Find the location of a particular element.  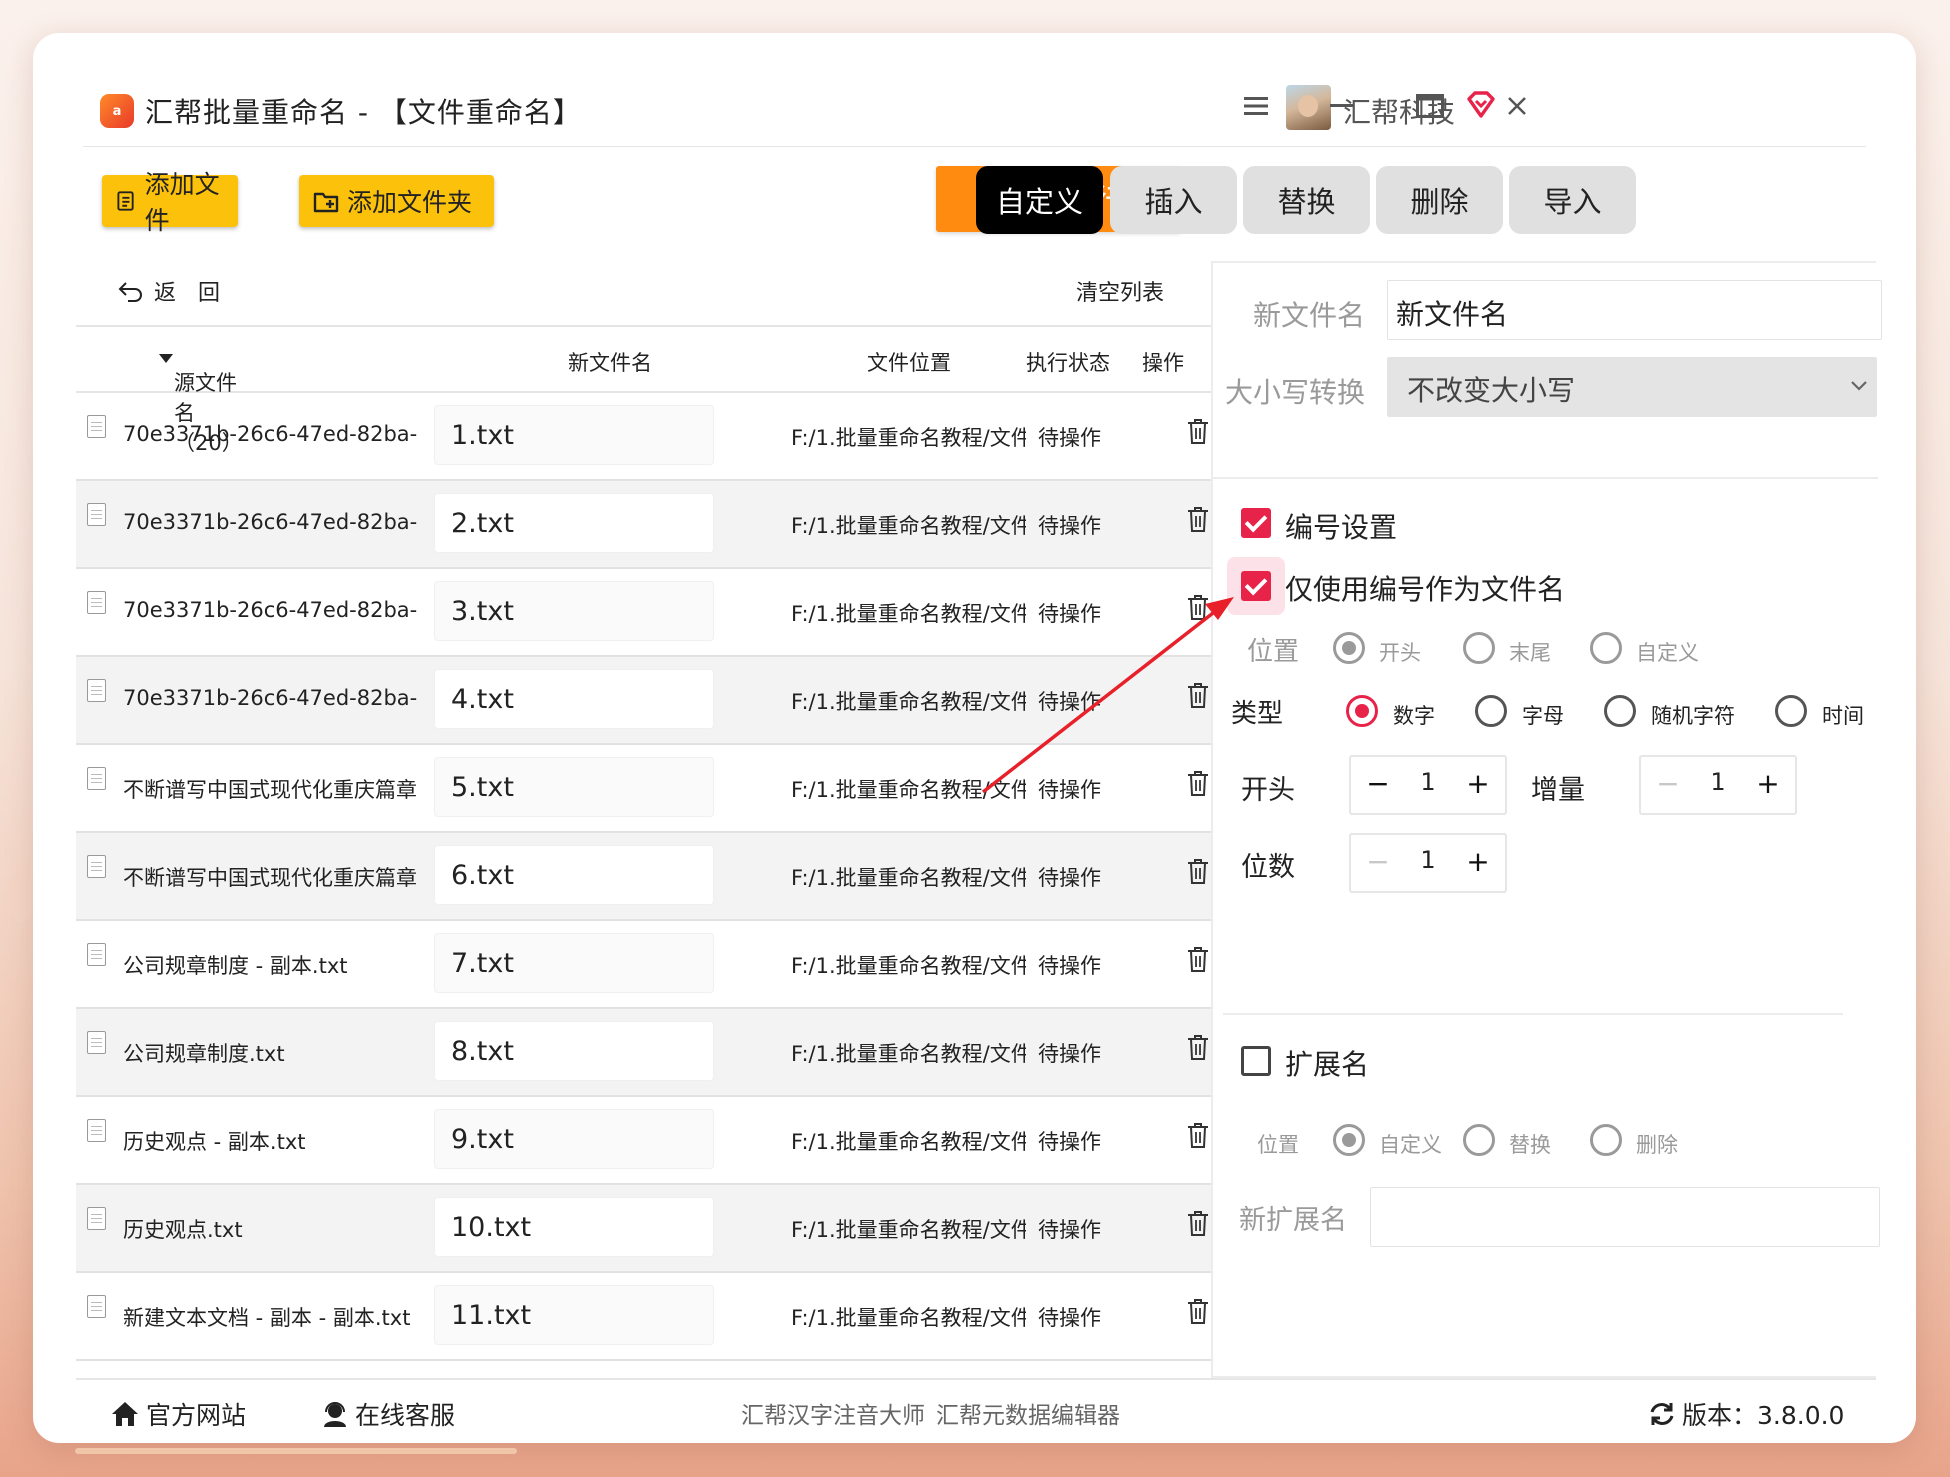

horizontal-scrollbar is located at coordinates (296, 1451).